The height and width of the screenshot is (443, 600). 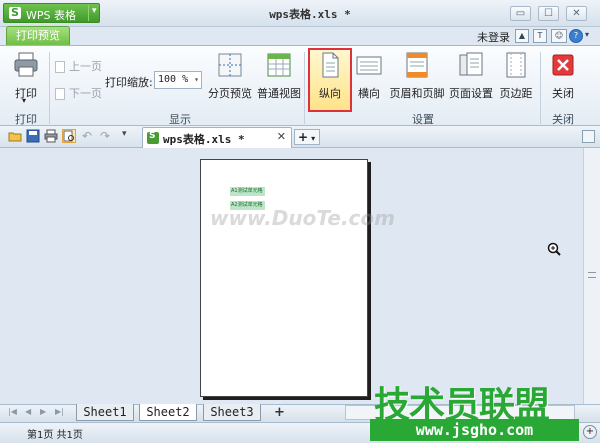 I want to click on normal-view-button: 普通视图, so click(x=279, y=79).